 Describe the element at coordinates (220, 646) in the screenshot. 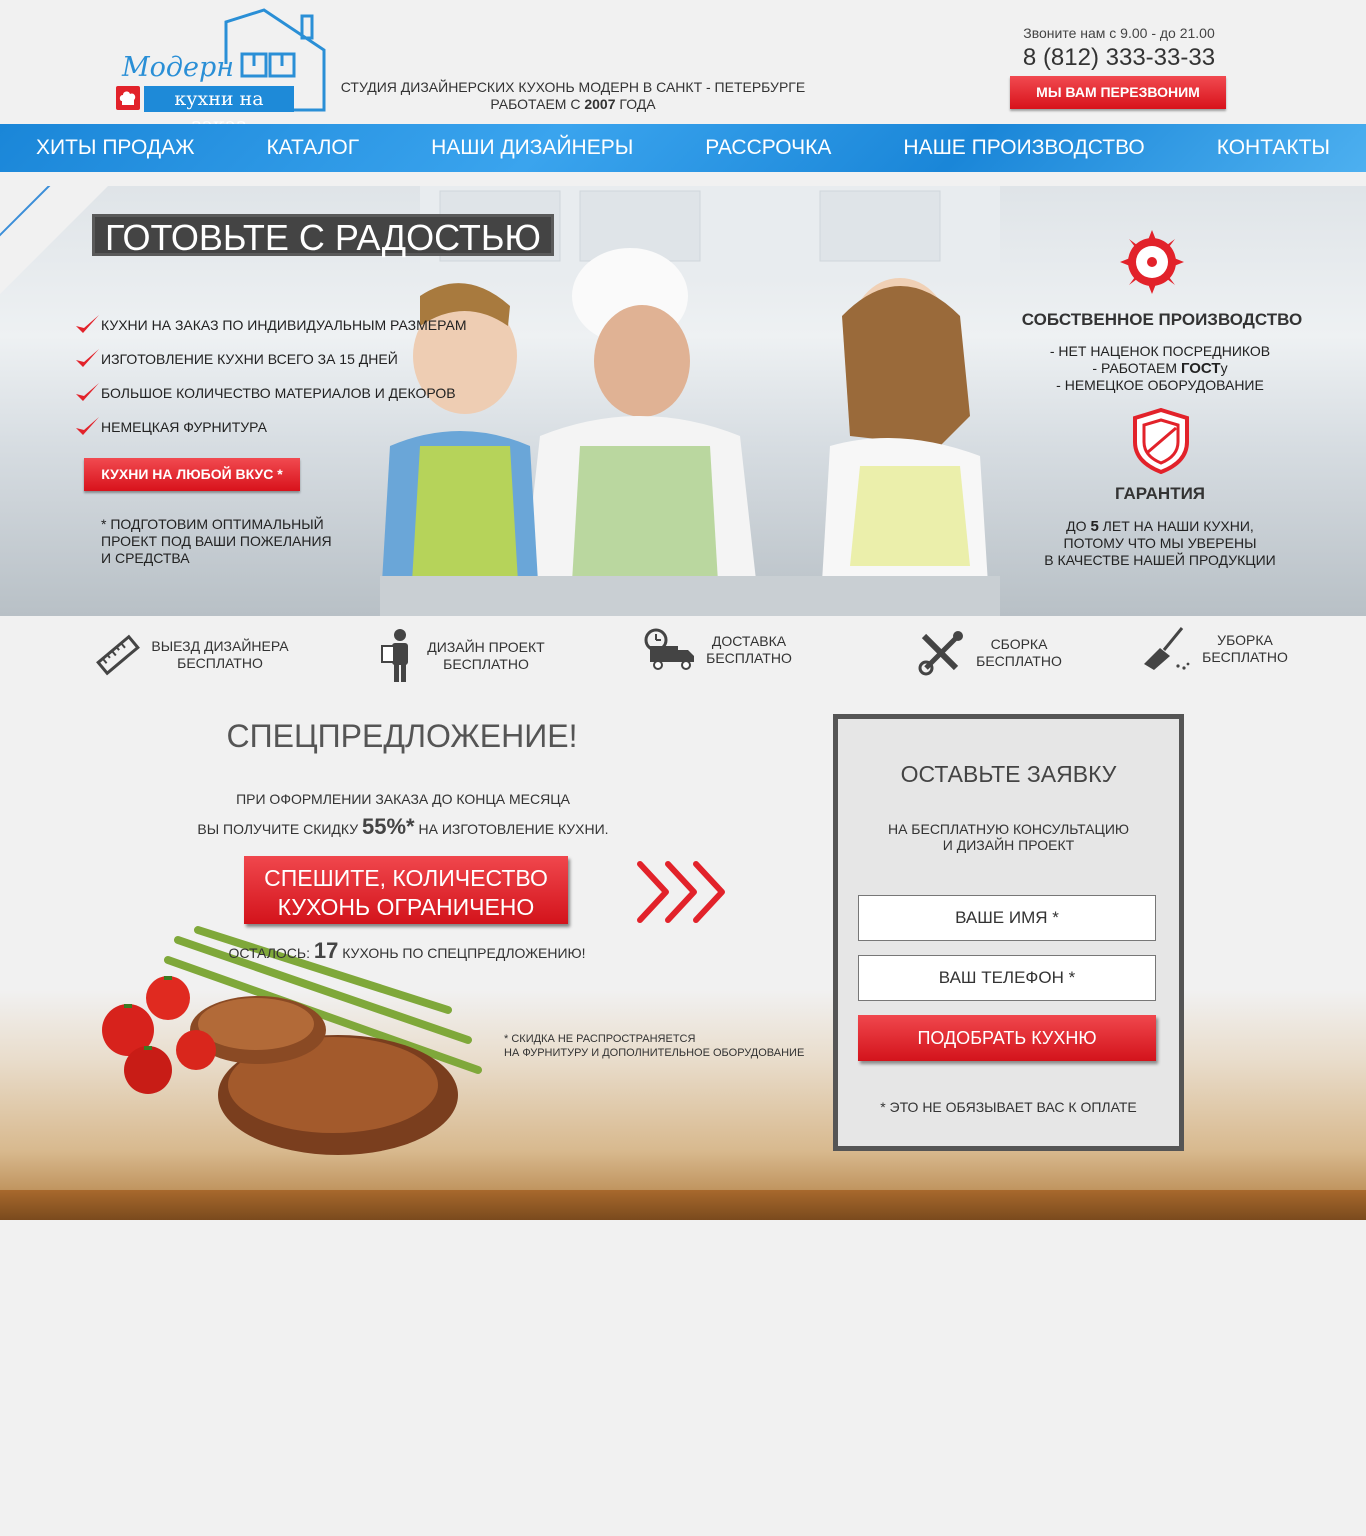

I see `feature-line1: ВЫЕЗД ДИЗАЙНЕРА` at that location.